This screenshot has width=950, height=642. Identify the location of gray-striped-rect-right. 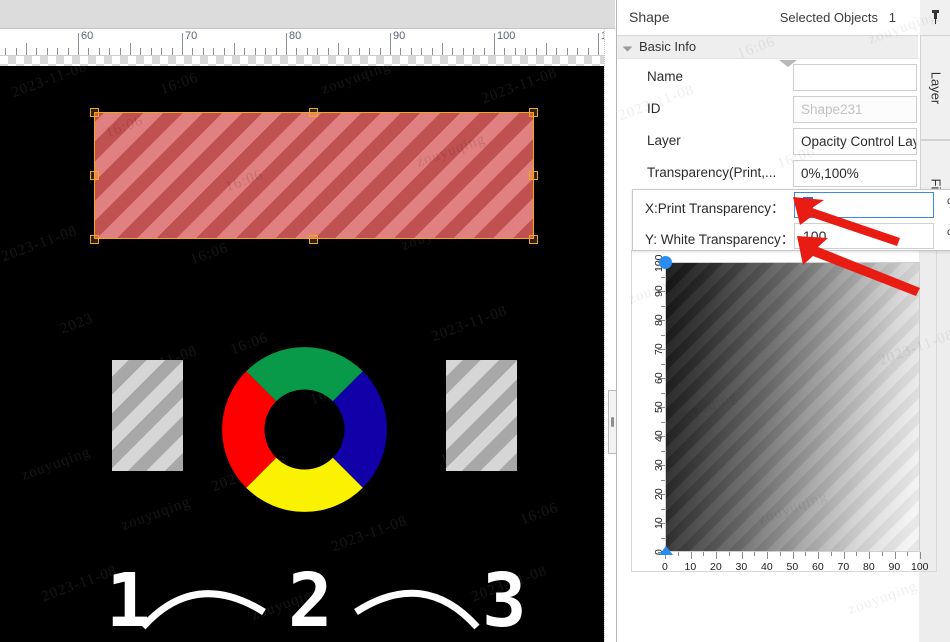
(481, 415).